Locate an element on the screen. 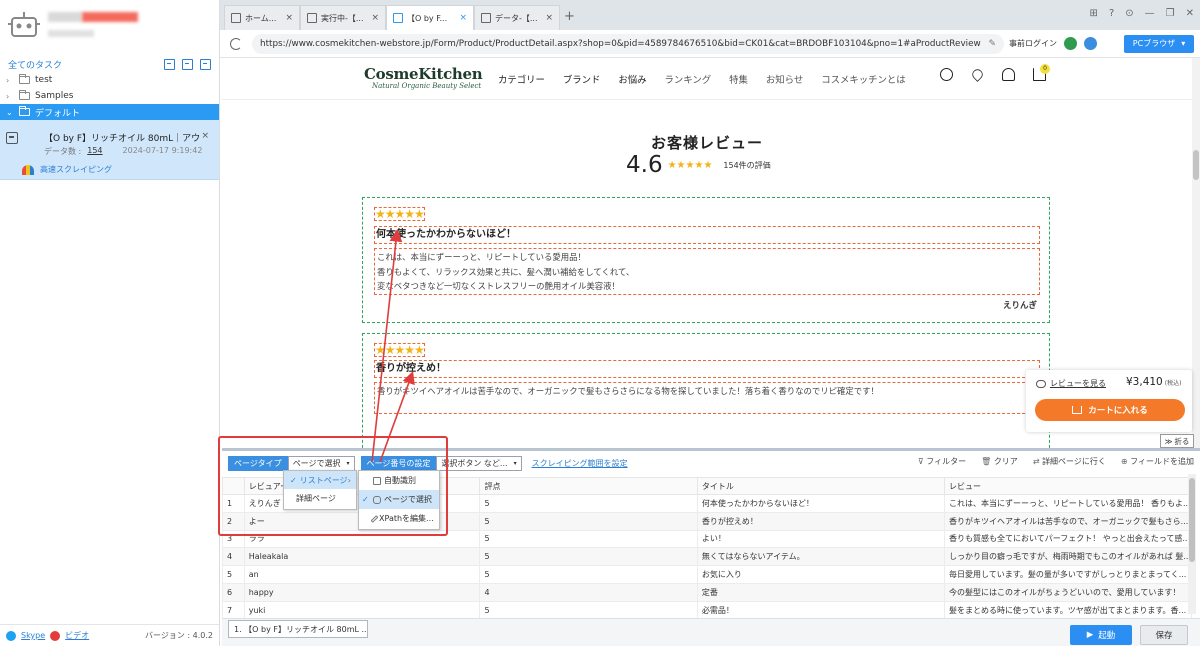 The width and height of the screenshot is (1200, 646). cell-title: 定番 is located at coordinates (820, 592).